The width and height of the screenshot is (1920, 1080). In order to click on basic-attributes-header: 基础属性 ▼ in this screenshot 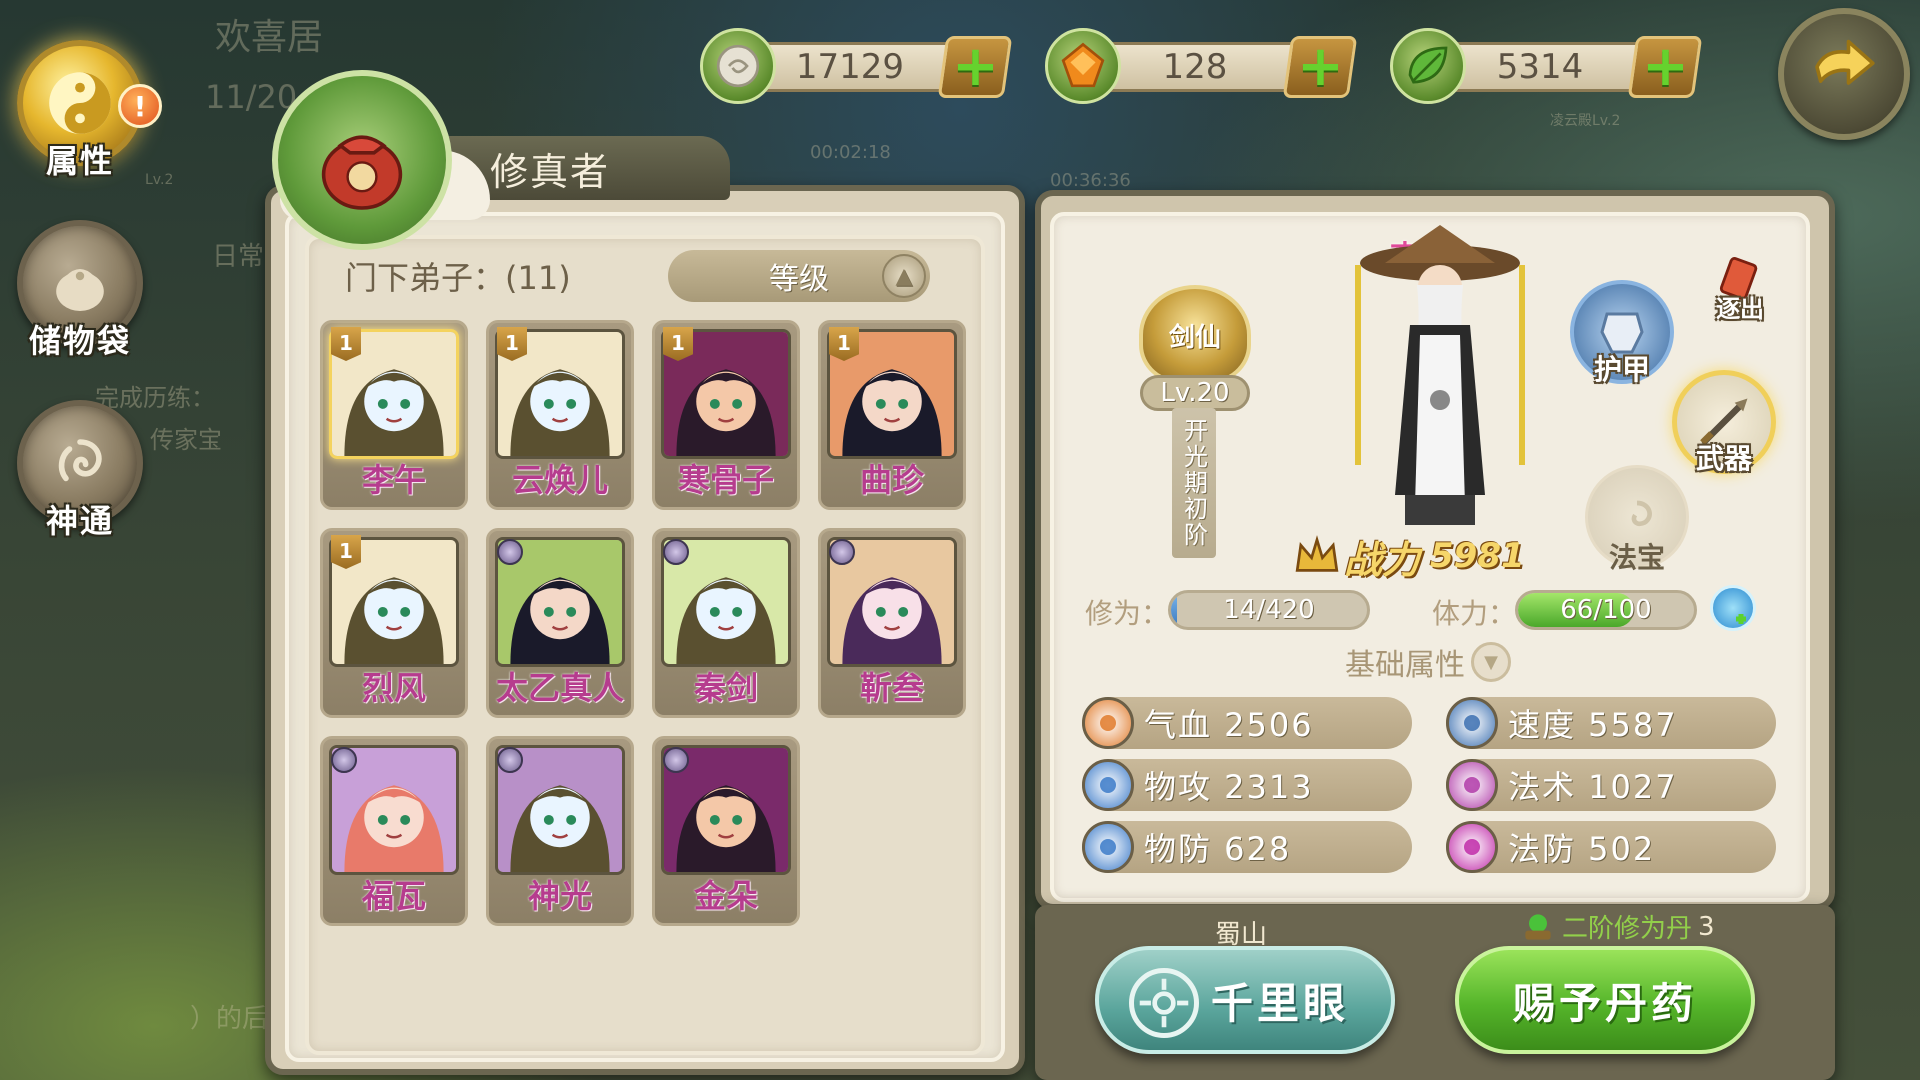, I will do `click(1428, 662)`.